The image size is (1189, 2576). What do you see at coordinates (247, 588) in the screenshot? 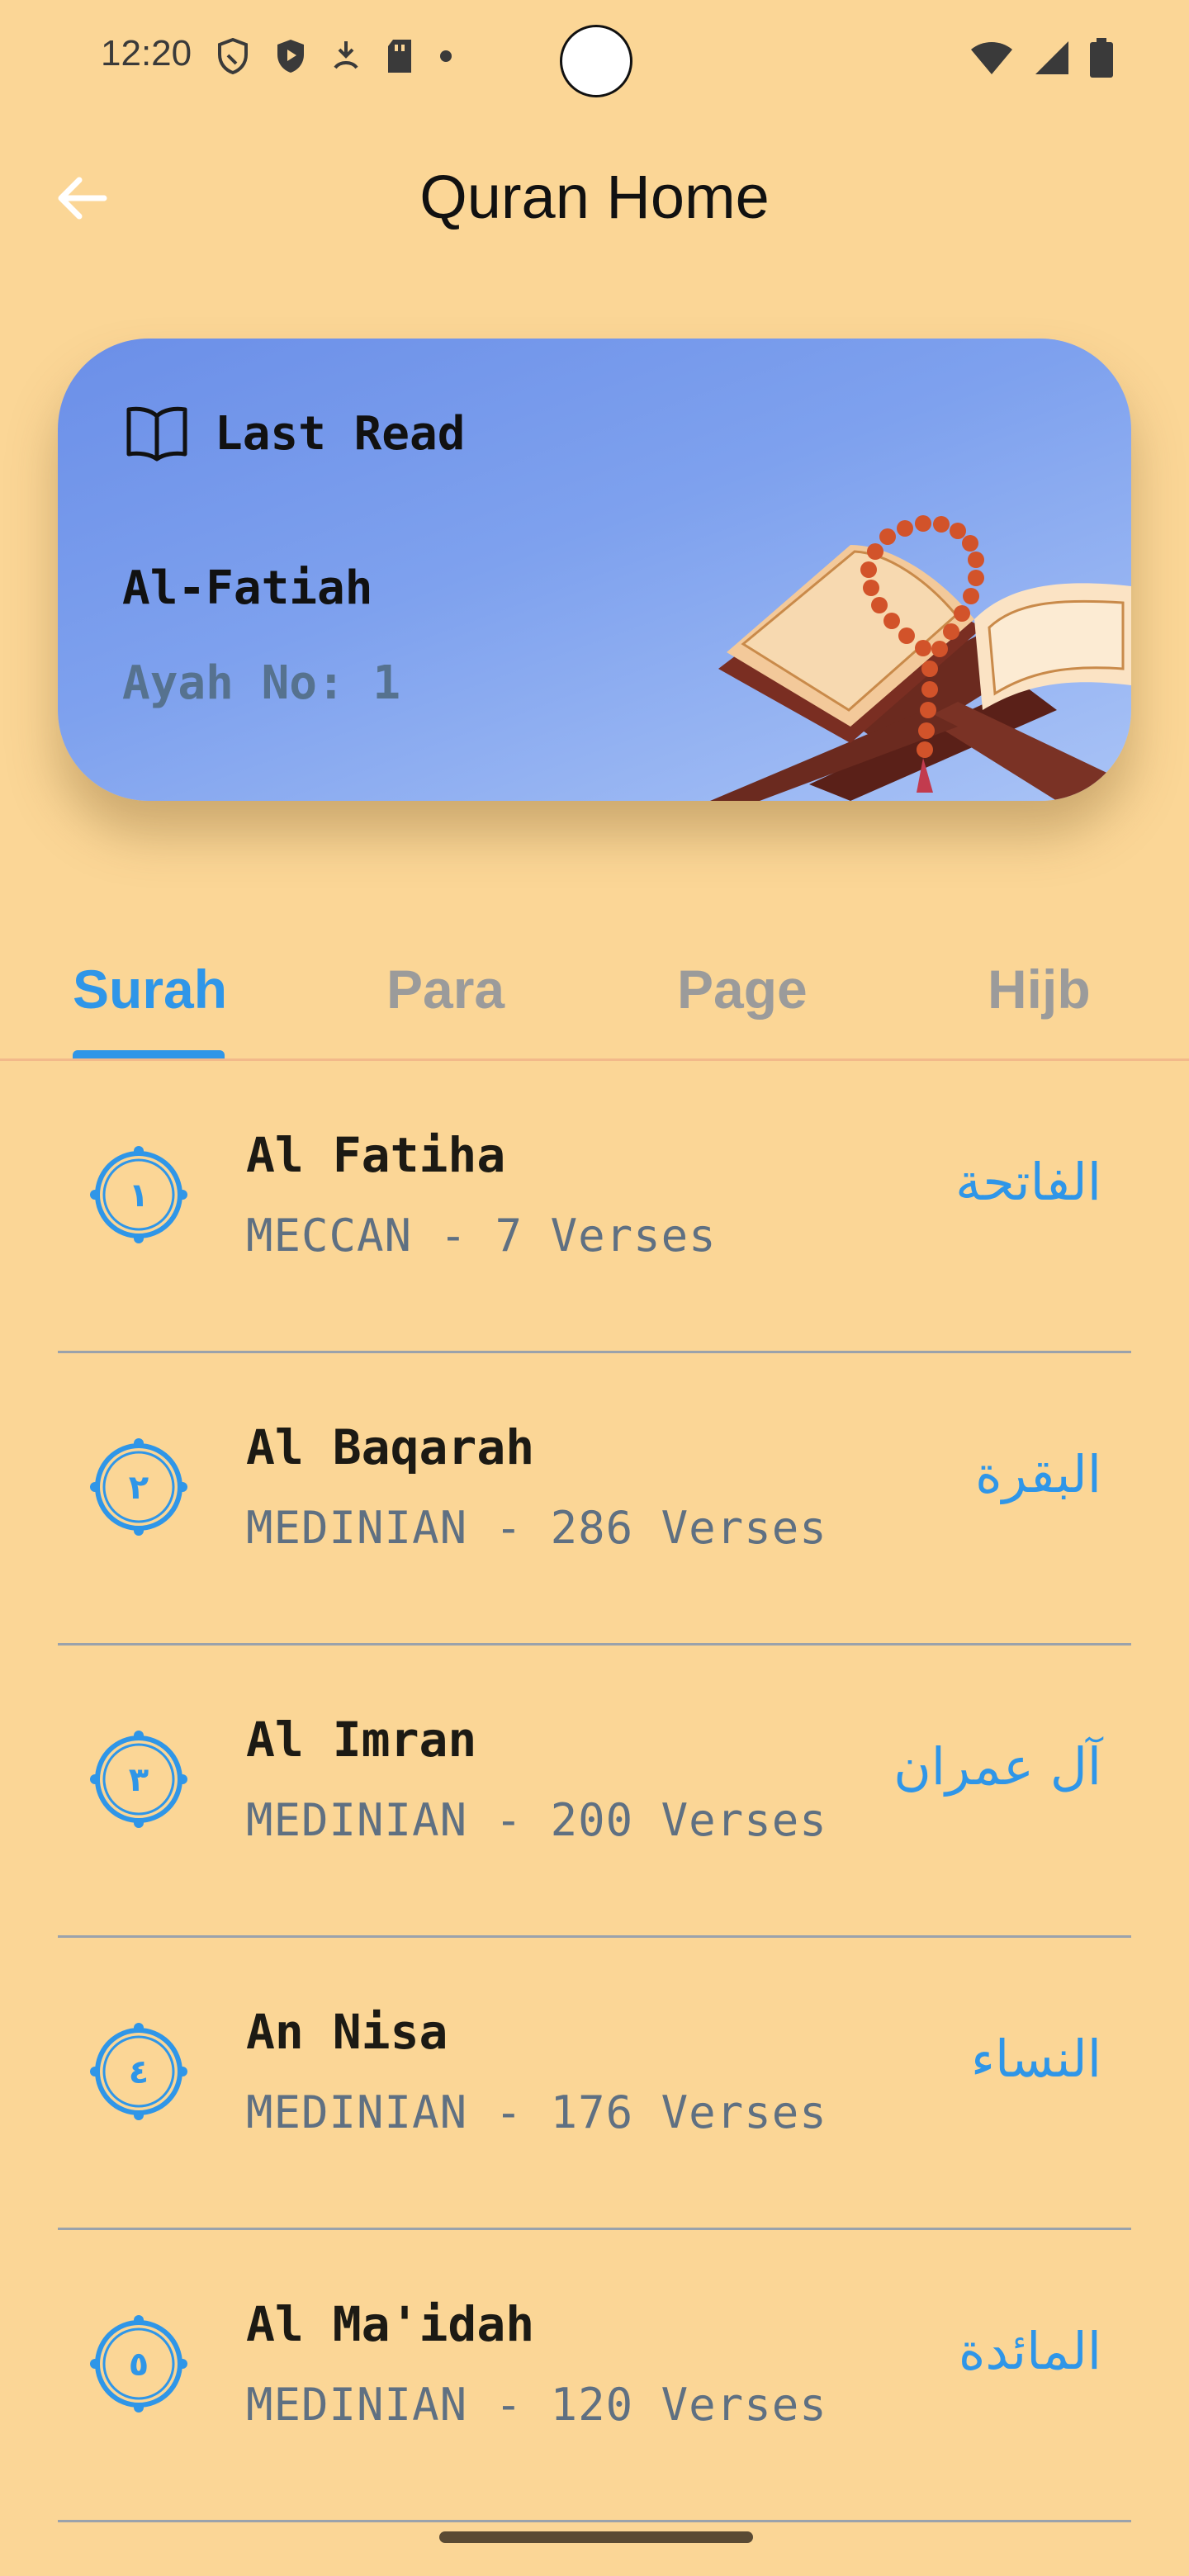
I see `last-read-surah: Al-Fatiah` at bounding box center [247, 588].